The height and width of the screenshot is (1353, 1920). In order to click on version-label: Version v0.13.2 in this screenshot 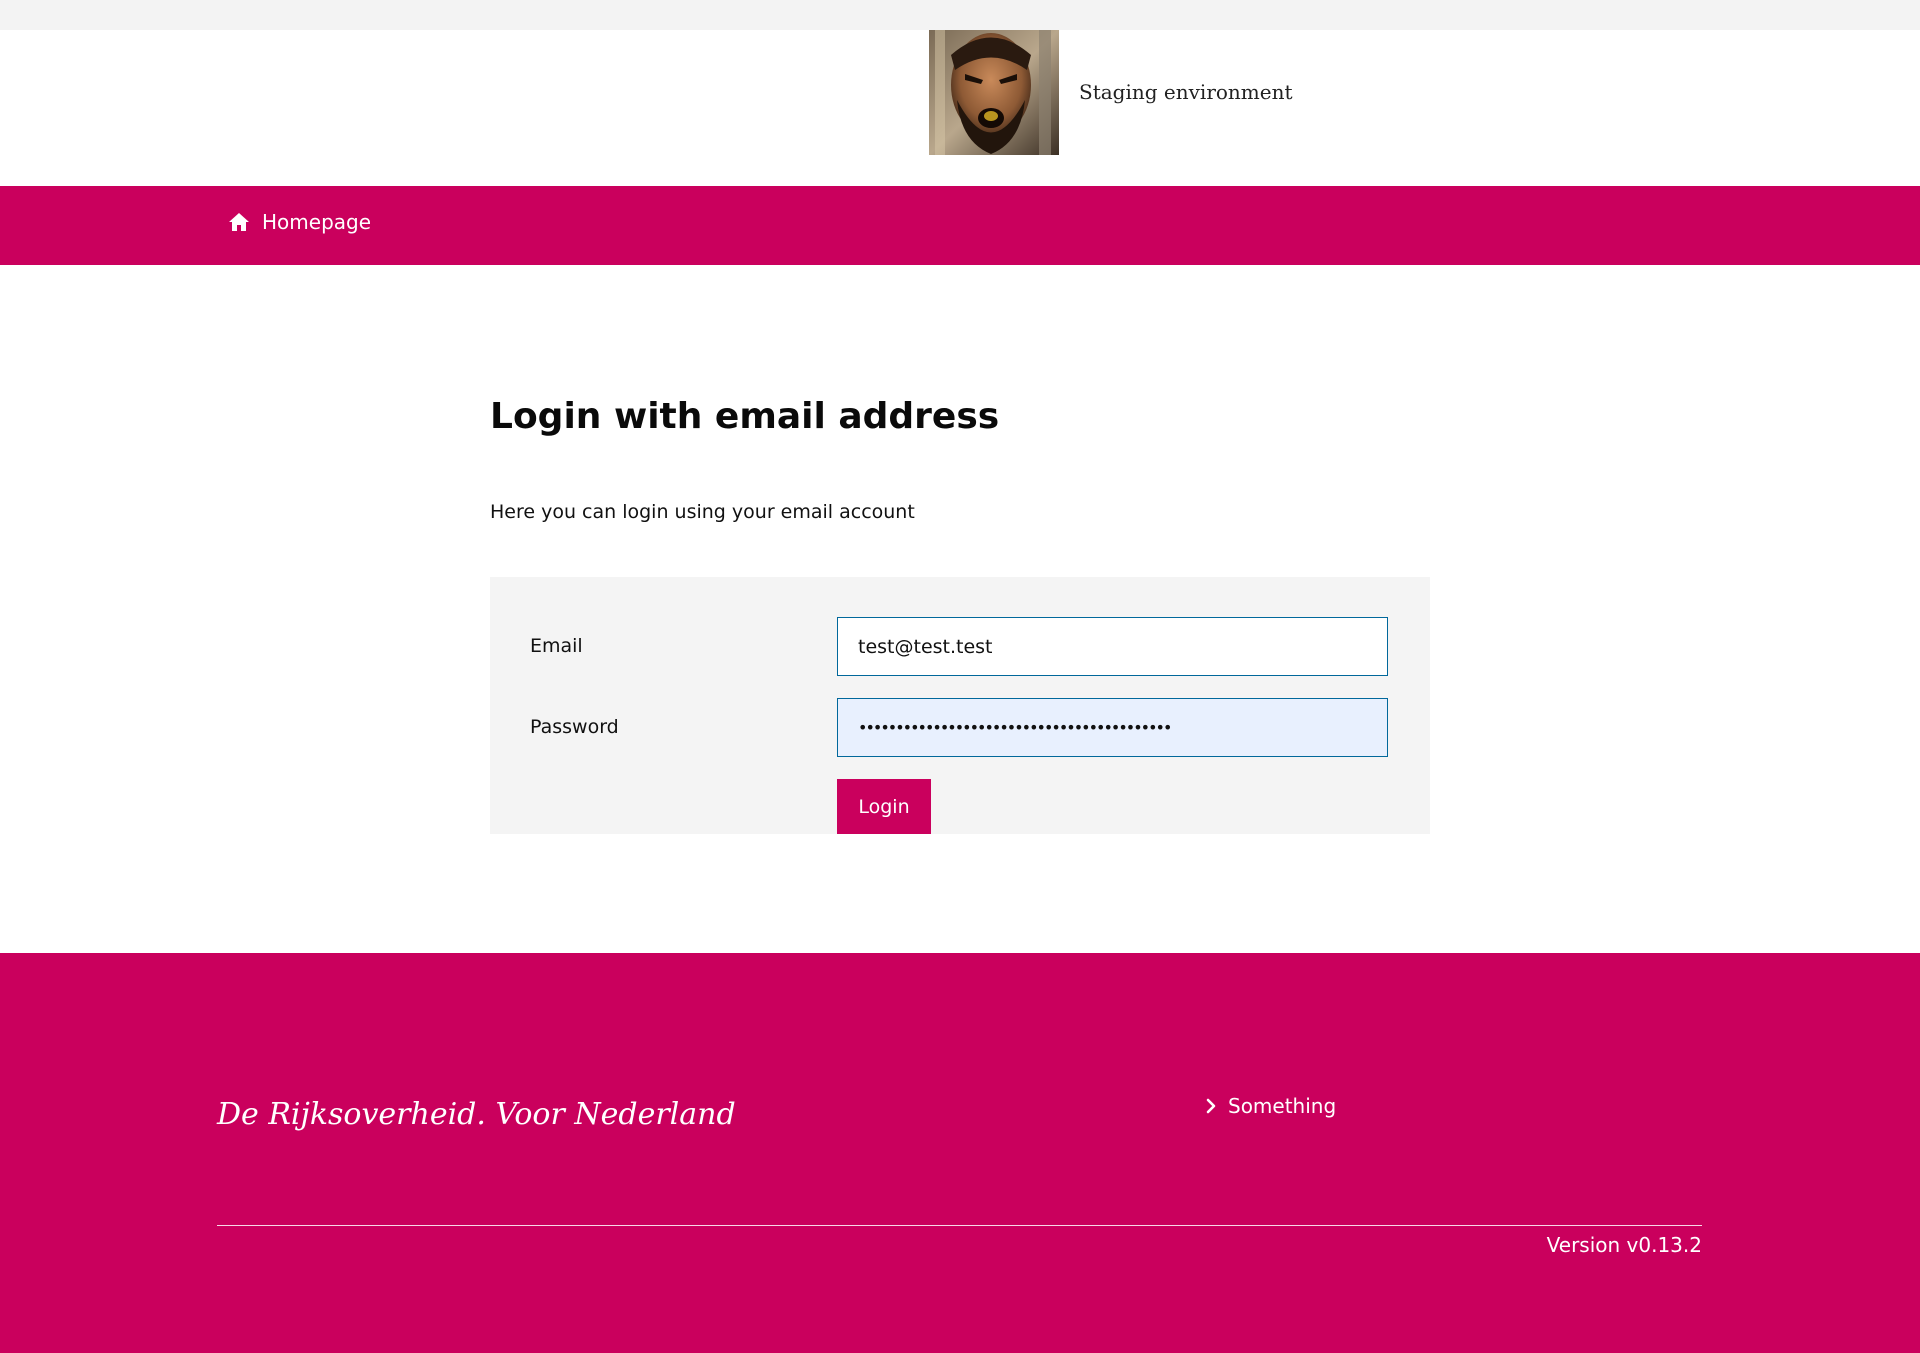, I will do `click(1624, 1245)`.